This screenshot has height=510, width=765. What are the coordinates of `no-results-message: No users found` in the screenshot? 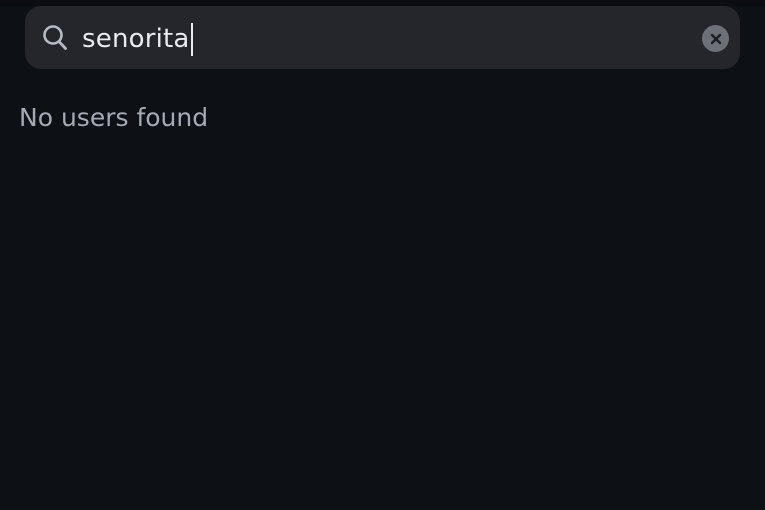 It's located at (114, 117).